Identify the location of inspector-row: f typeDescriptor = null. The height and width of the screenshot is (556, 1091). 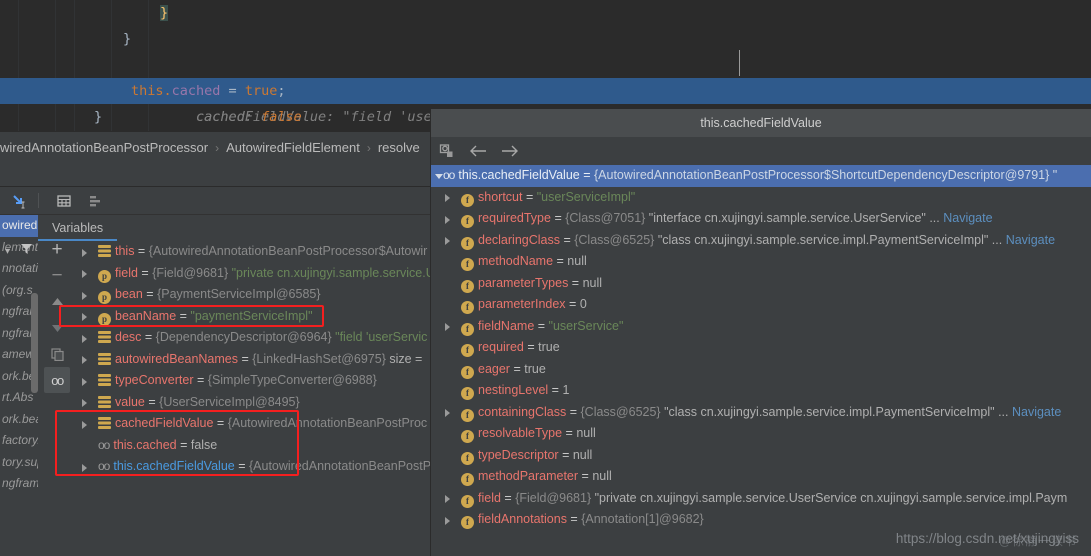
(761, 456).